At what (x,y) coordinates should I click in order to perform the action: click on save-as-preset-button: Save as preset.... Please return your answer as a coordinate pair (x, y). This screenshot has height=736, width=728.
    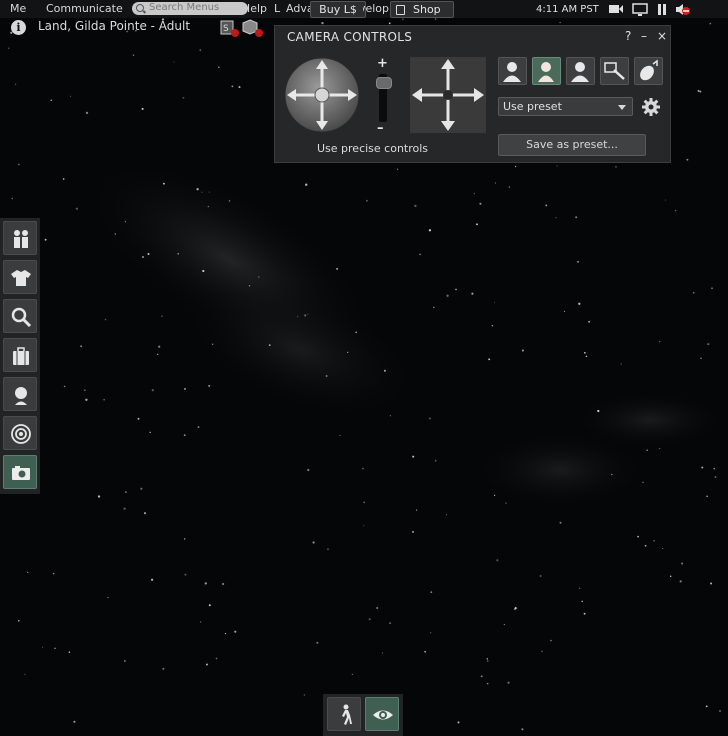
    Looking at the image, I should click on (572, 145).